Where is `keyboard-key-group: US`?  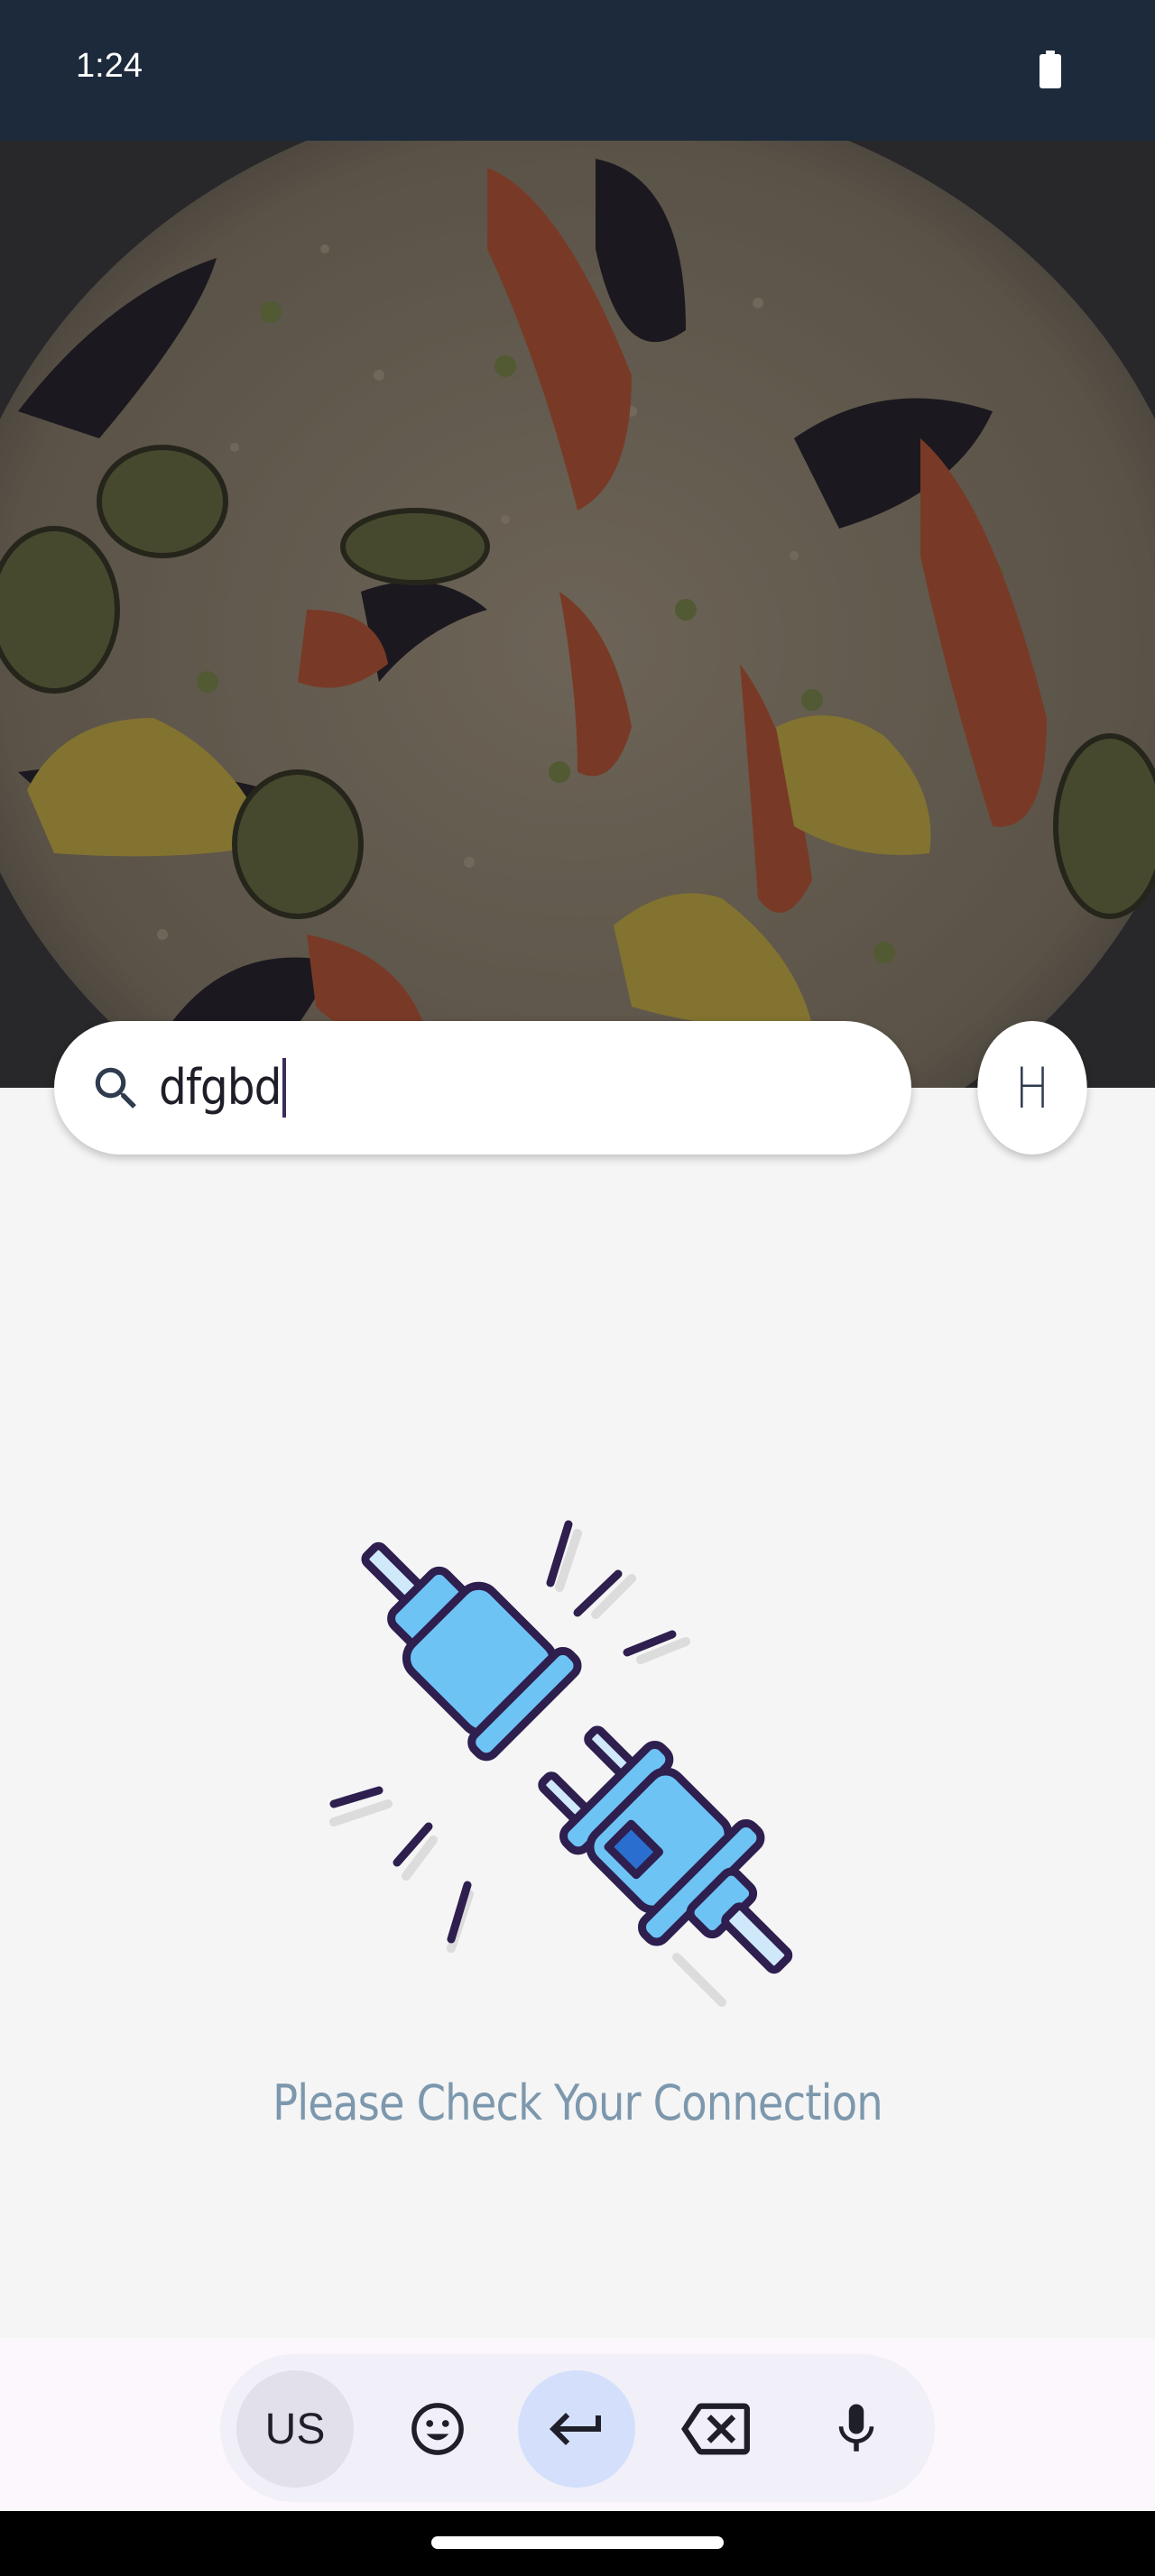 keyboard-key-group: US is located at coordinates (577, 2428).